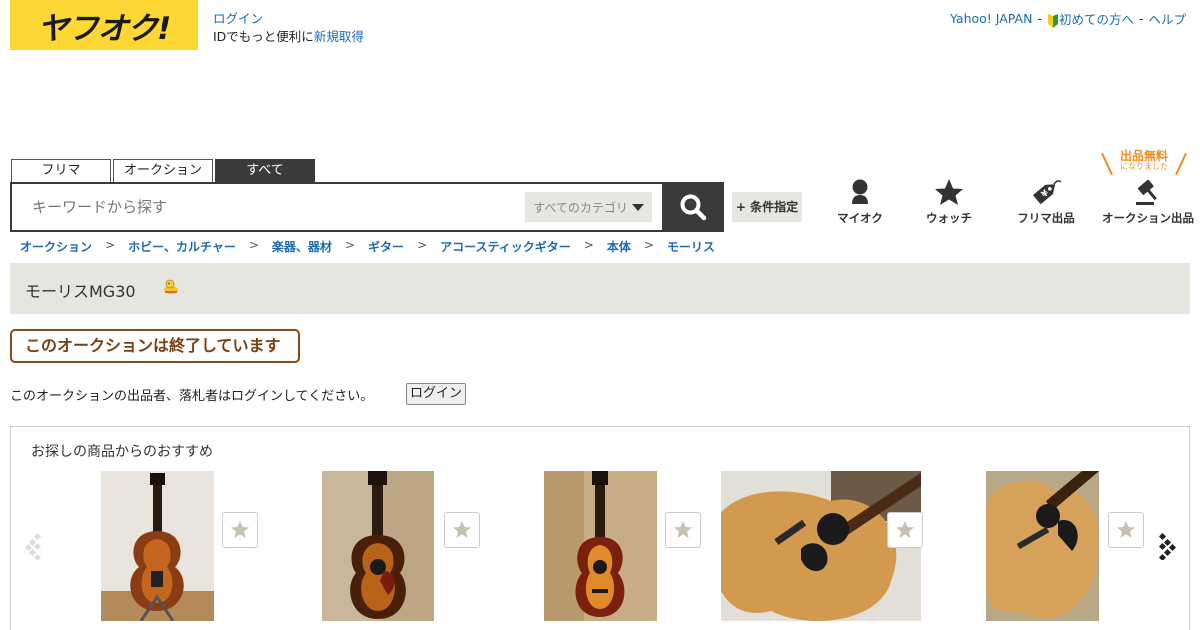 The width and height of the screenshot is (1200, 630). Describe the element at coordinates (1052, 20) in the screenshot. I see `beginner-mark-icon` at that location.